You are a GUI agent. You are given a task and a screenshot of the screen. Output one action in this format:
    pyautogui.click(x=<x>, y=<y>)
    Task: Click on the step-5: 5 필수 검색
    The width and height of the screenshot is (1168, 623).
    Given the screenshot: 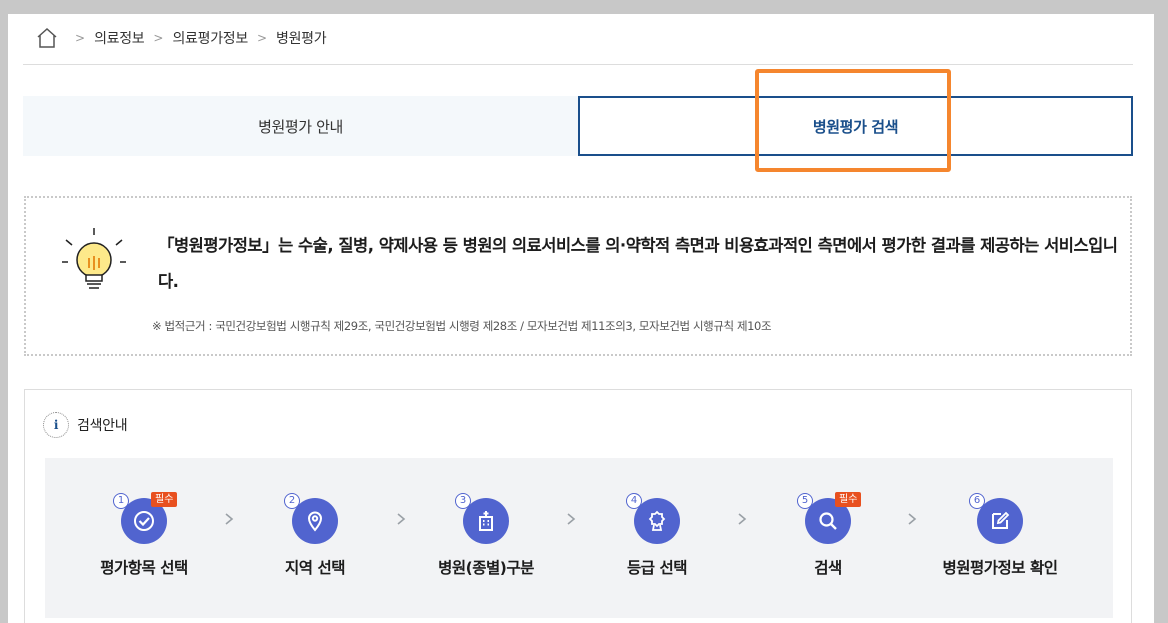 What is the action you would take?
    pyautogui.click(x=828, y=535)
    